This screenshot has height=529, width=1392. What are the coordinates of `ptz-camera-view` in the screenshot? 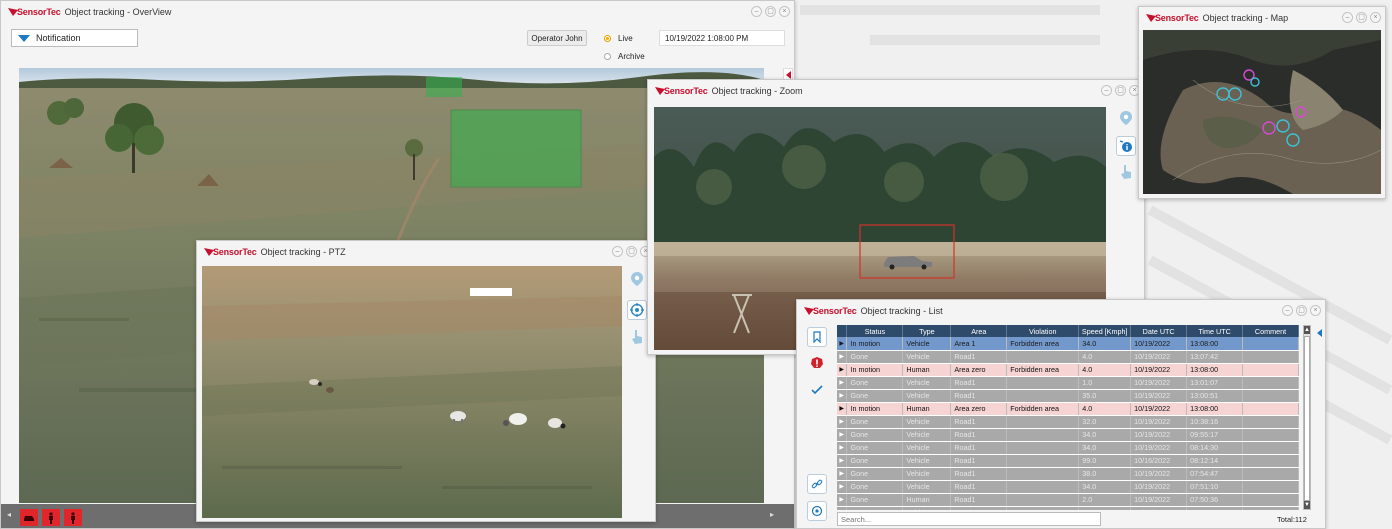 It's located at (412, 392).